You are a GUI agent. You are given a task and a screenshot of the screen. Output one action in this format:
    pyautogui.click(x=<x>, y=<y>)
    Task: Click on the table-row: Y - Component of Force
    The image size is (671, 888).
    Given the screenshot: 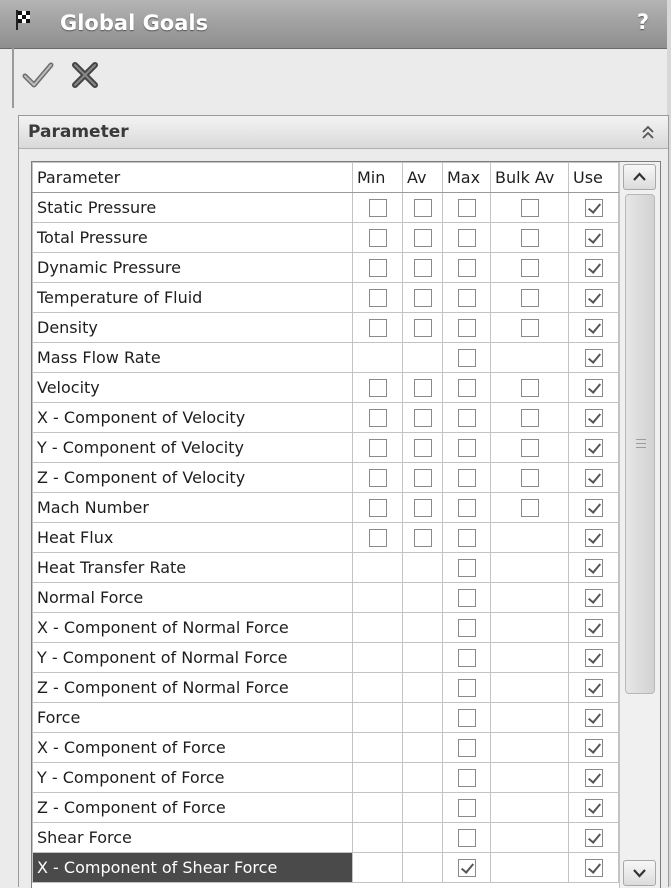 What is the action you would take?
    pyautogui.click(x=325, y=777)
    